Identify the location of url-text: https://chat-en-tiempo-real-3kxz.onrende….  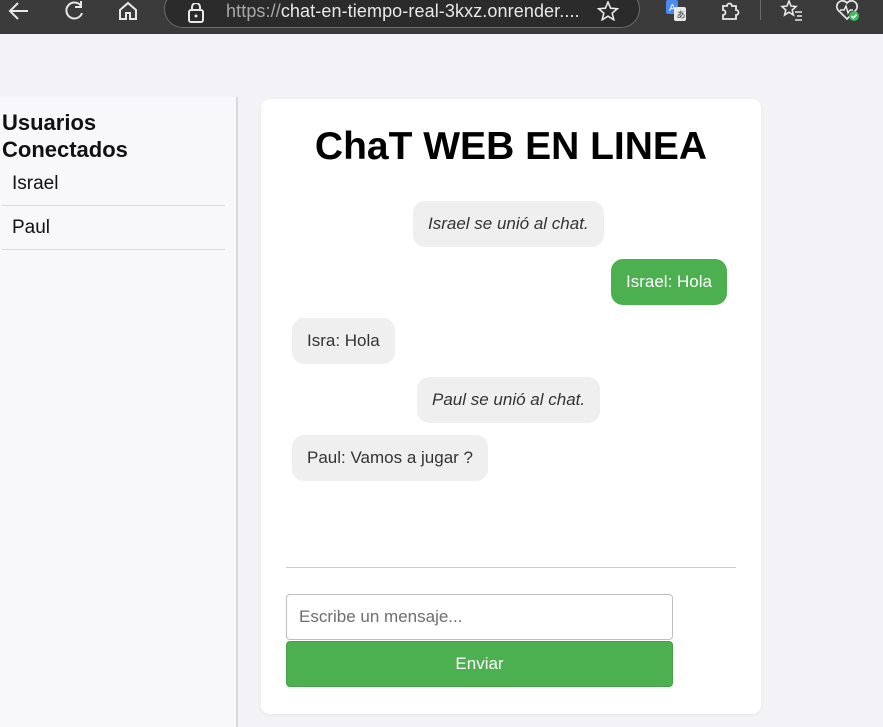
(403, 11).